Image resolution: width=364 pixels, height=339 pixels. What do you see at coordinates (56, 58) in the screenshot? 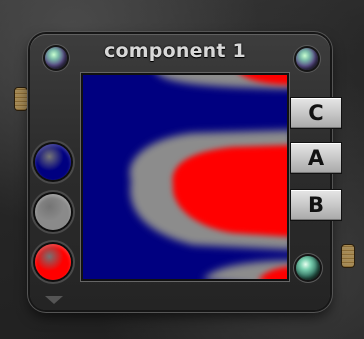
I see `top-left-bead-icon` at bounding box center [56, 58].